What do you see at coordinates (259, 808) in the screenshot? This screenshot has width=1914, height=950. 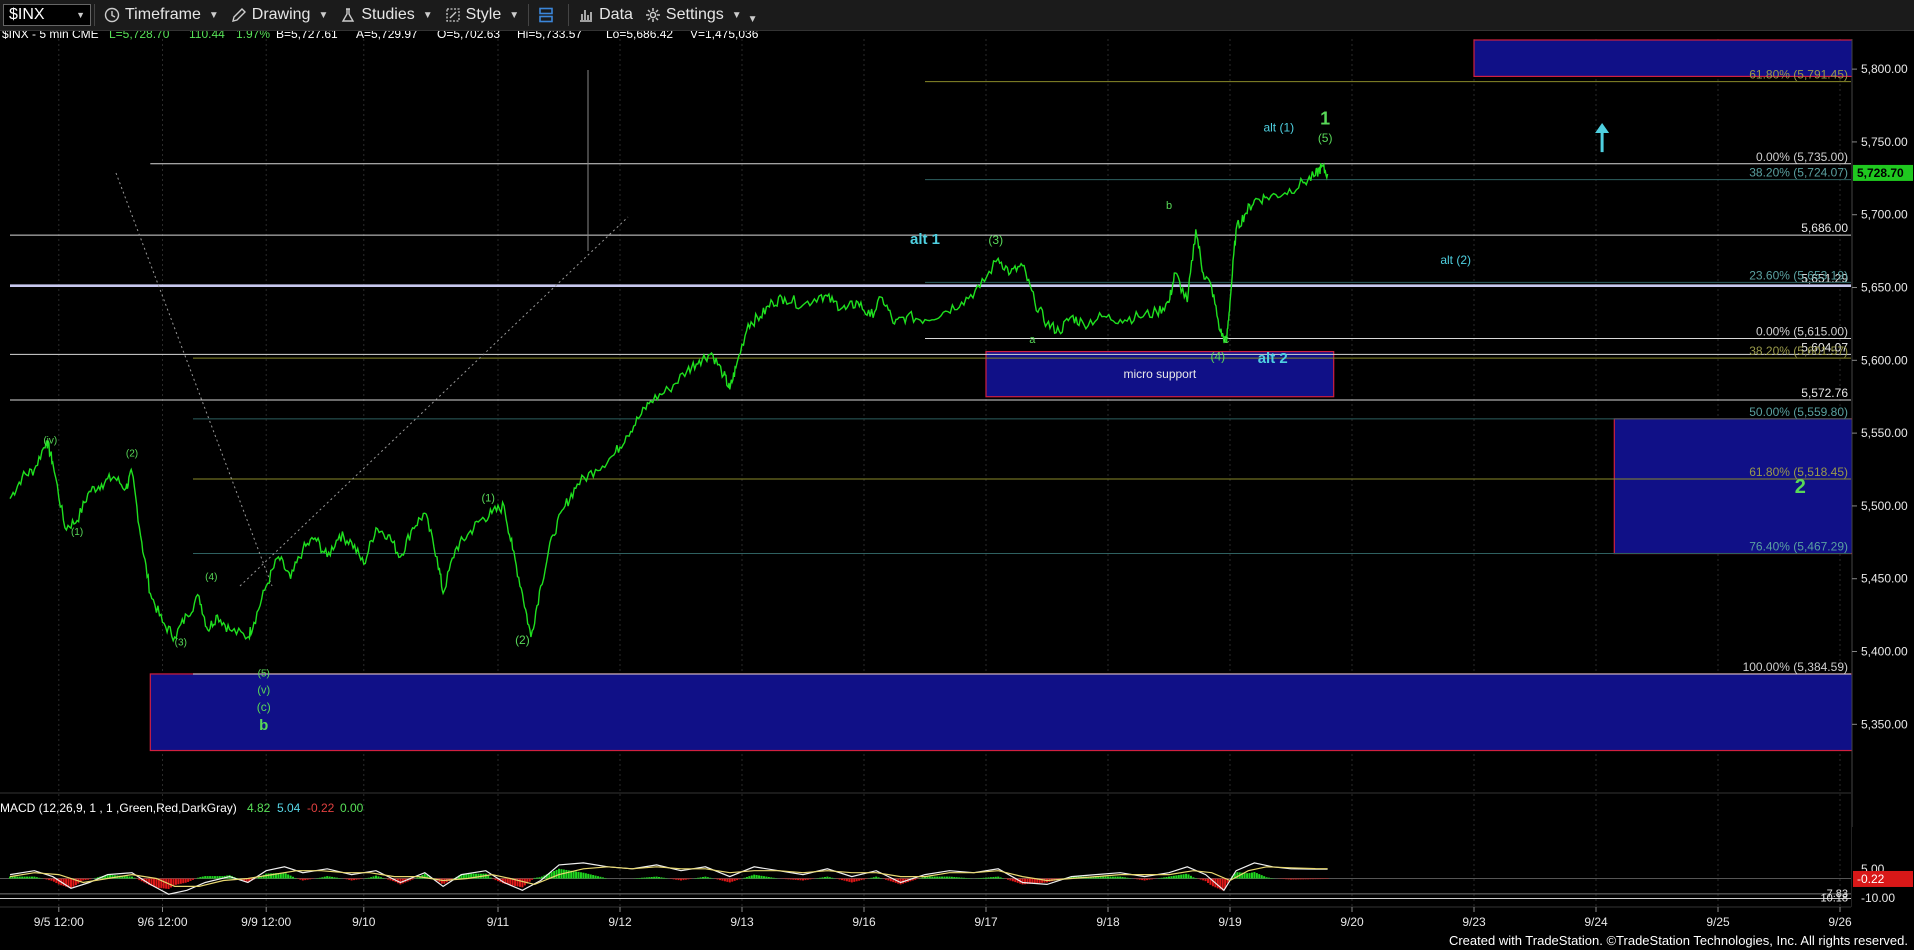 I see `macd-header: 4.82` at bounding box center [259, 808].